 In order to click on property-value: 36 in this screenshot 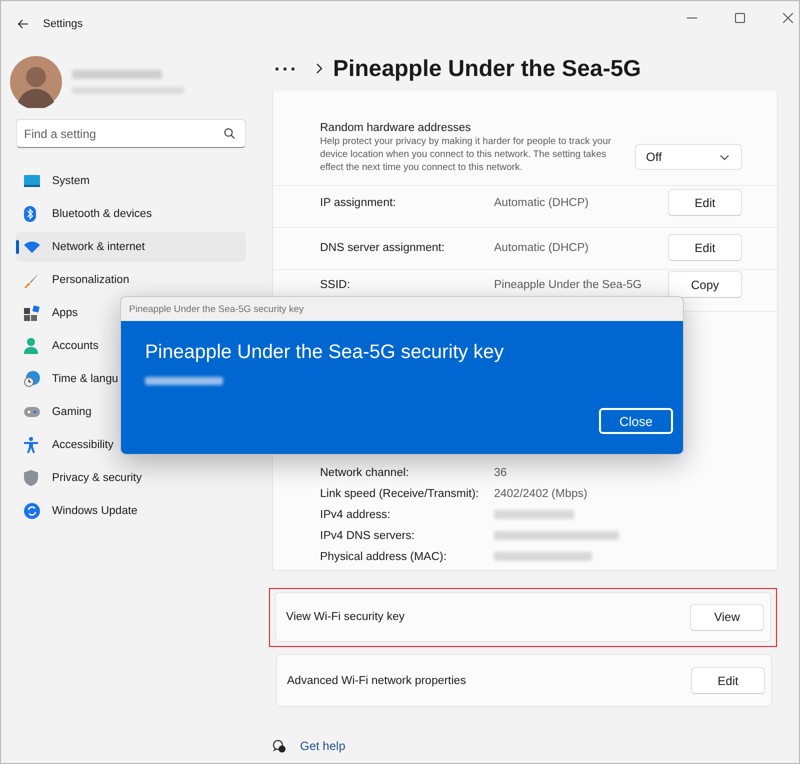, I will do `click(500, 472)`.